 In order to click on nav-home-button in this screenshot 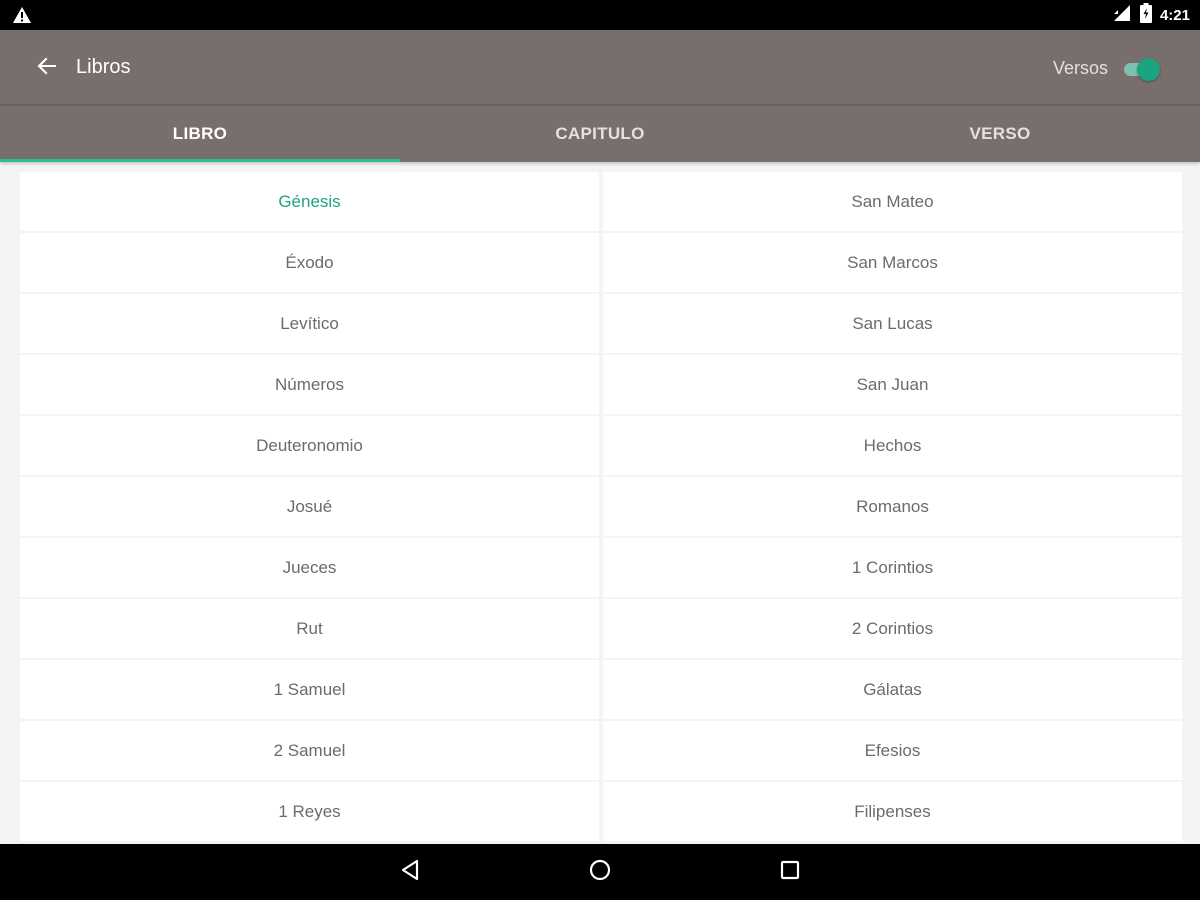, I will do `click(600, 872)`.